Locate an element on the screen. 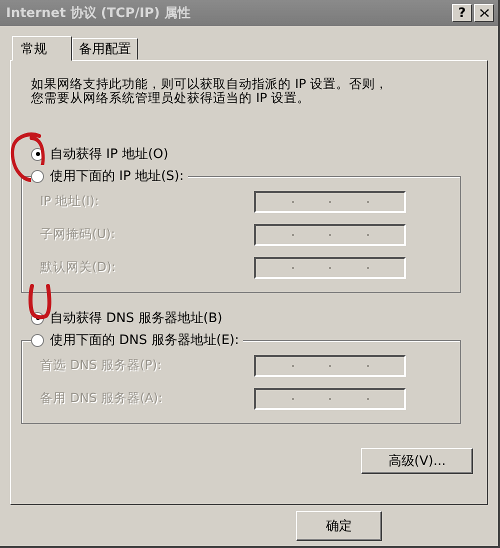 The width and height of the screenshot is (500, 548). ok-button: 确定 is located at coordinates (339, 526).